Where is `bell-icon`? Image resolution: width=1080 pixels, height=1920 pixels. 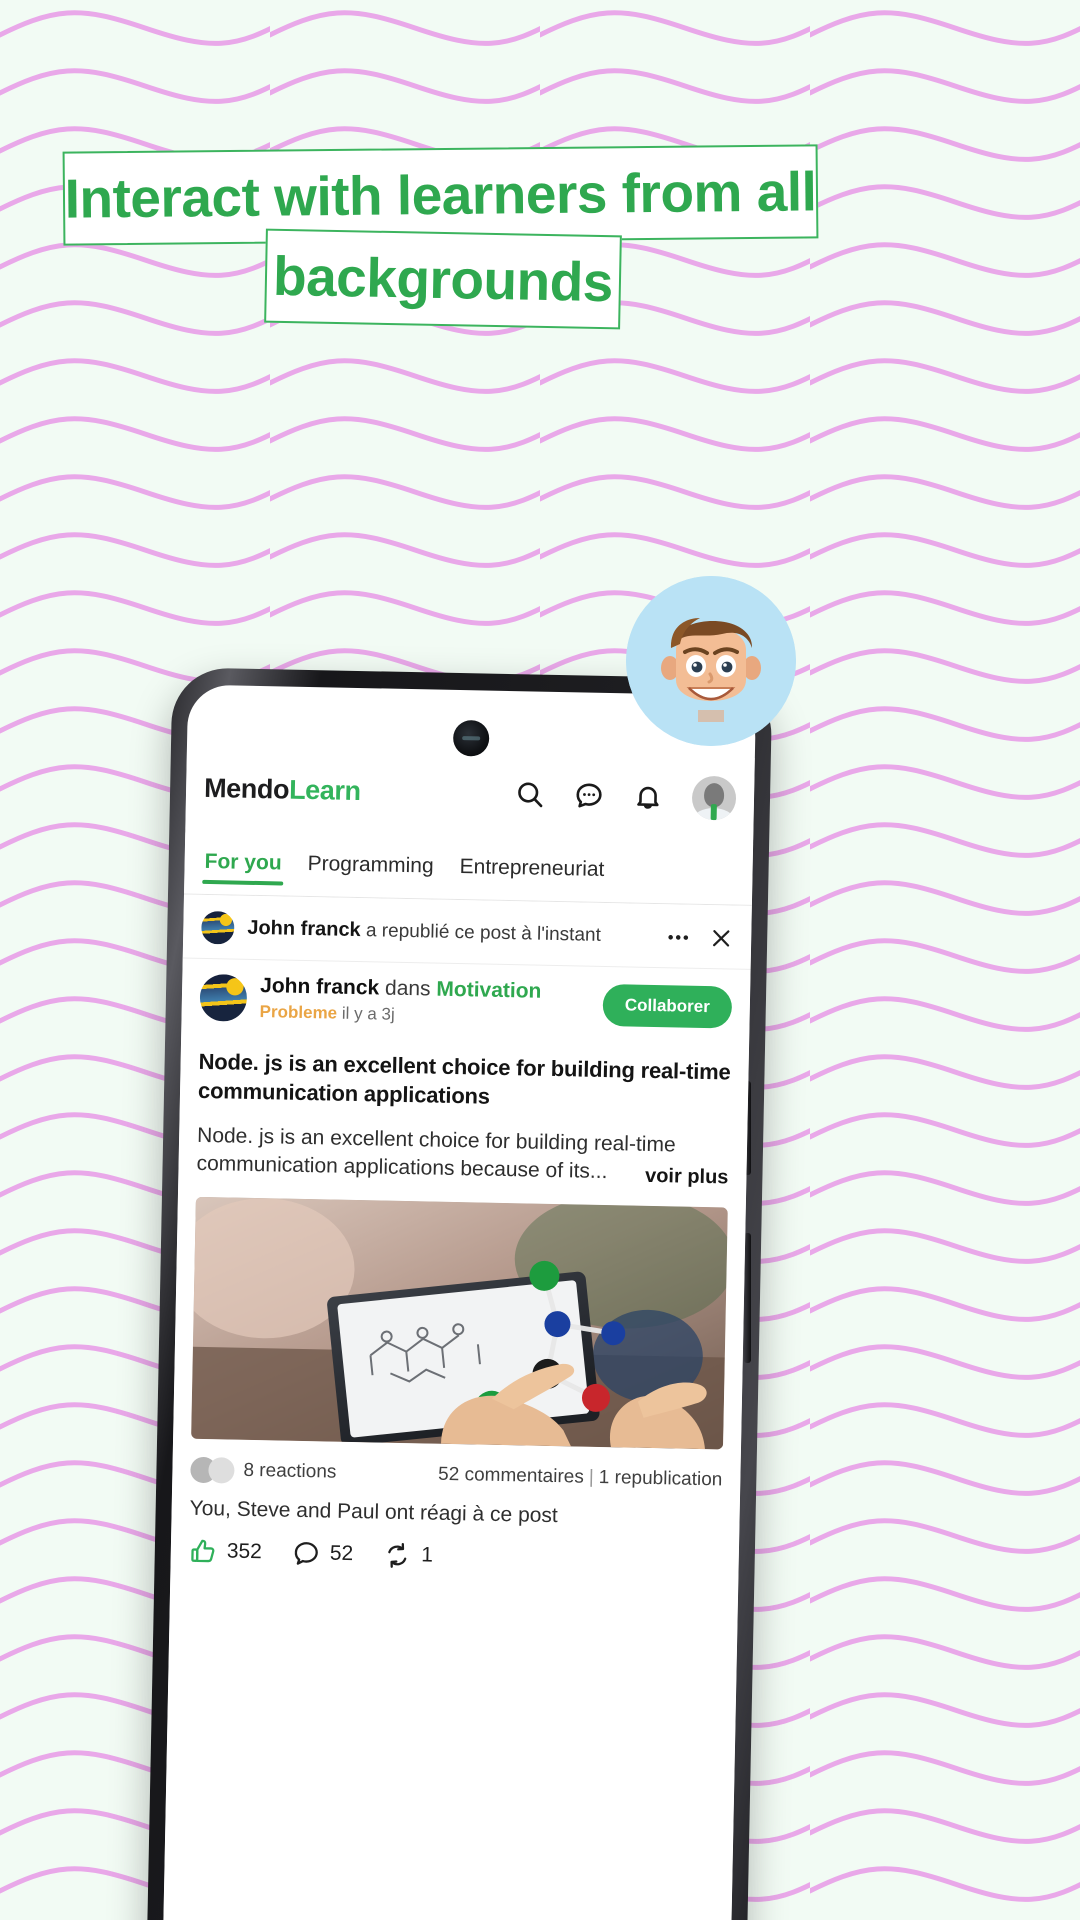 bell-icon is located at coordinates (648, 797).